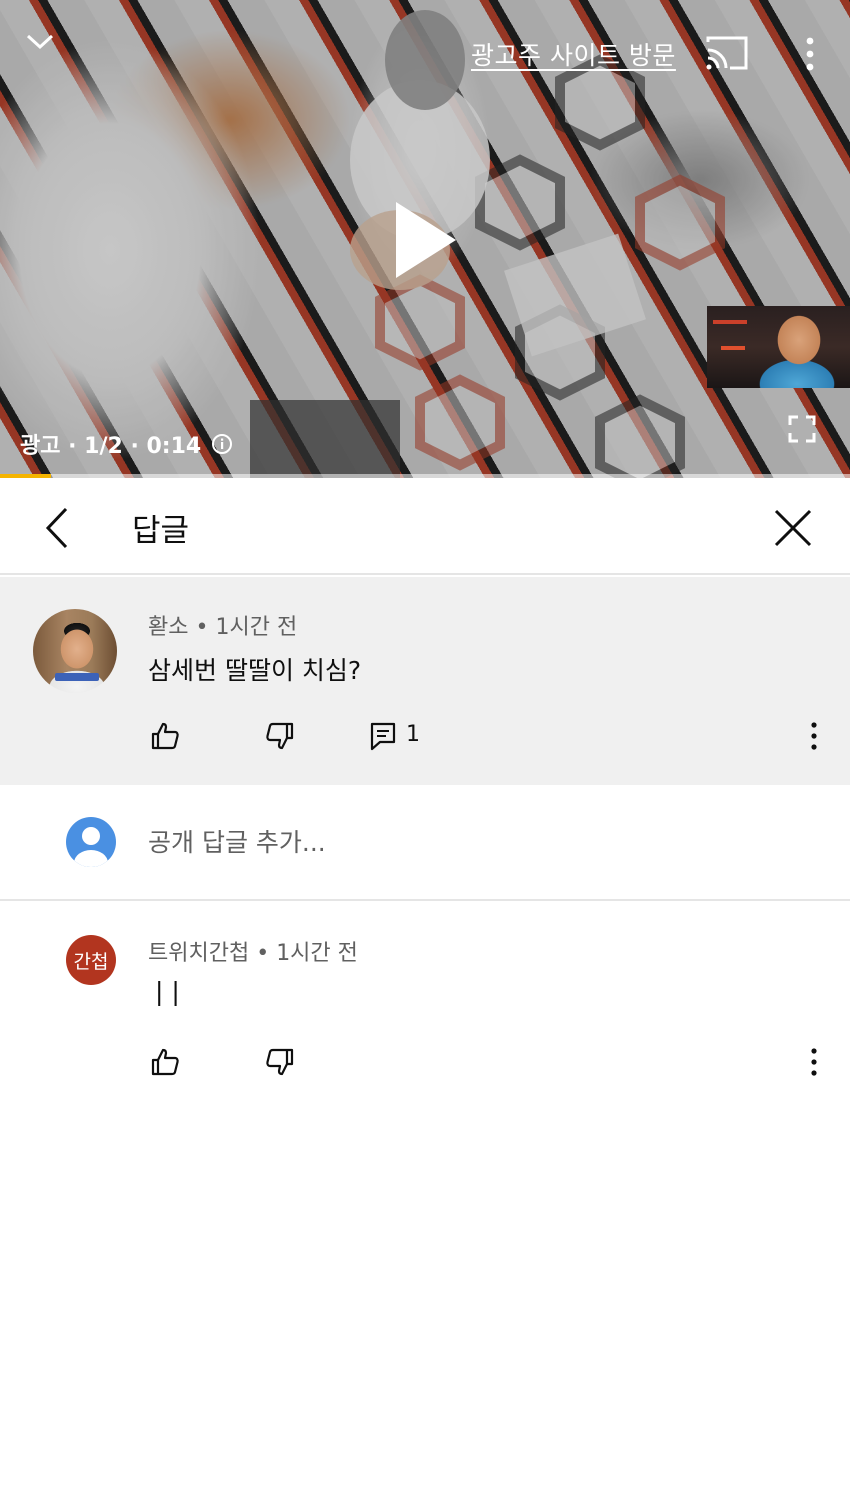  I want to click on page-title: 답글, so click(161, 531).